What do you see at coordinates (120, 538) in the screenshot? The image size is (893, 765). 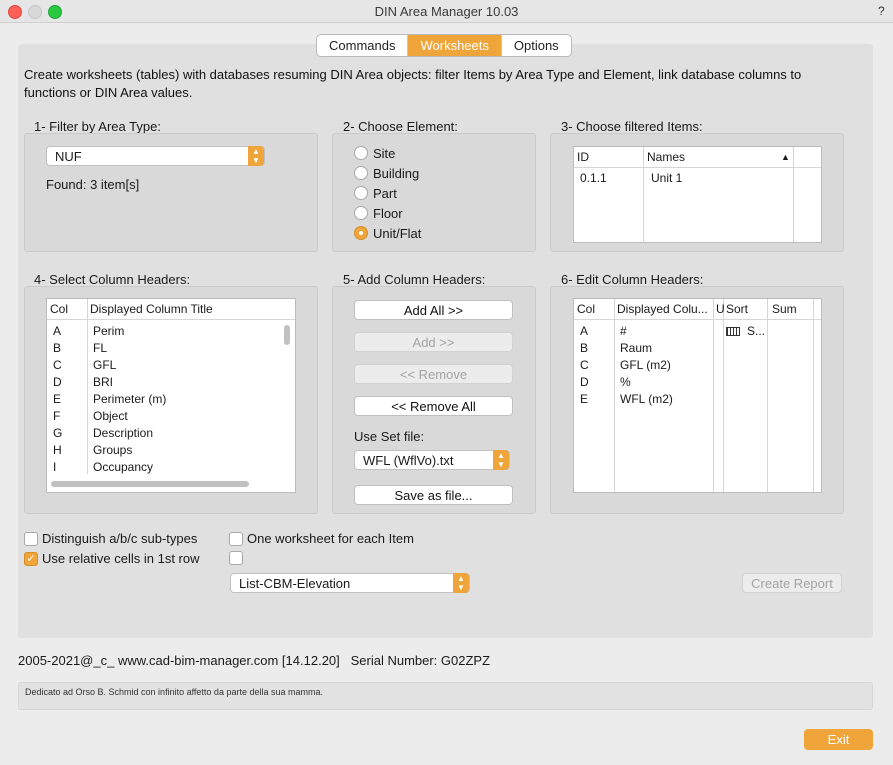 I see `checkbox-label: Distinguish a/b/c sub-types` at bounding box center [120, 538].